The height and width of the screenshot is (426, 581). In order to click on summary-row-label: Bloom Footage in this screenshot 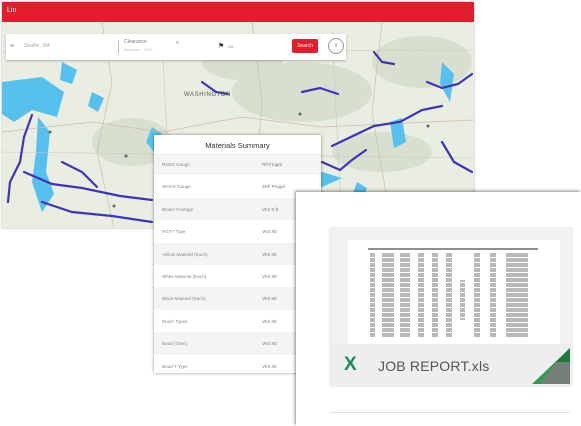, I will do `click(178, 209)`.